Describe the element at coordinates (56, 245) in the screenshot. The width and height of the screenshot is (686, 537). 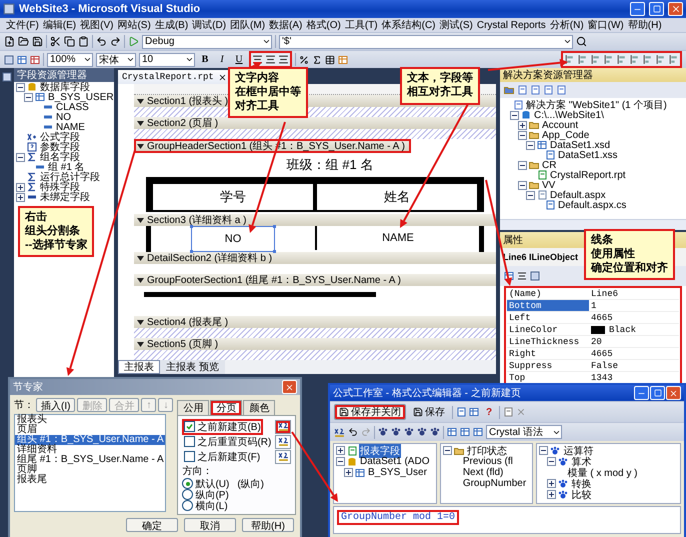
I see `callout-text: --选择节专家` at that location.